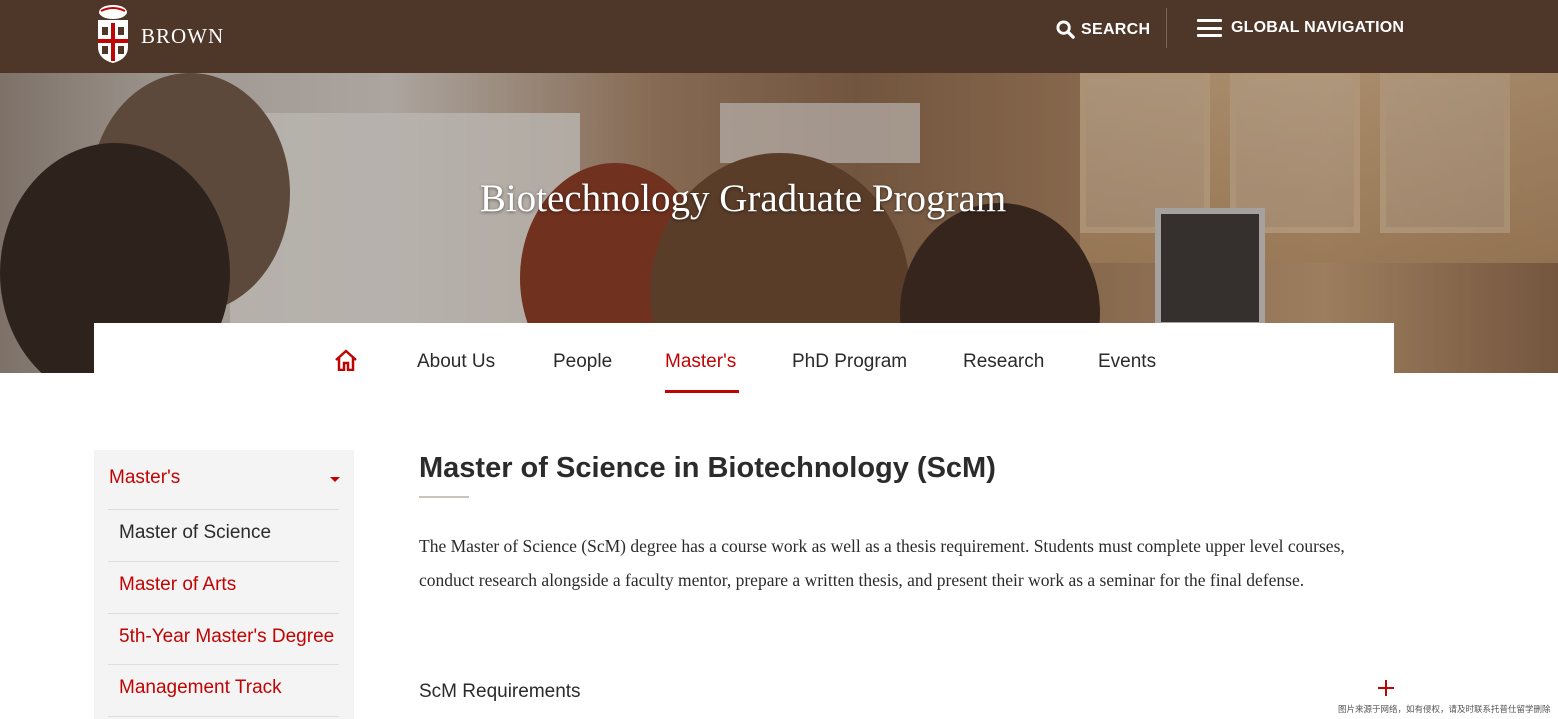 This screenshot has height=719, width=1558. What do you see at coordinates (144, 478) in the screenshot?
I see `sidebar-heading-masters: Master's` at bounding box center [144, 478].